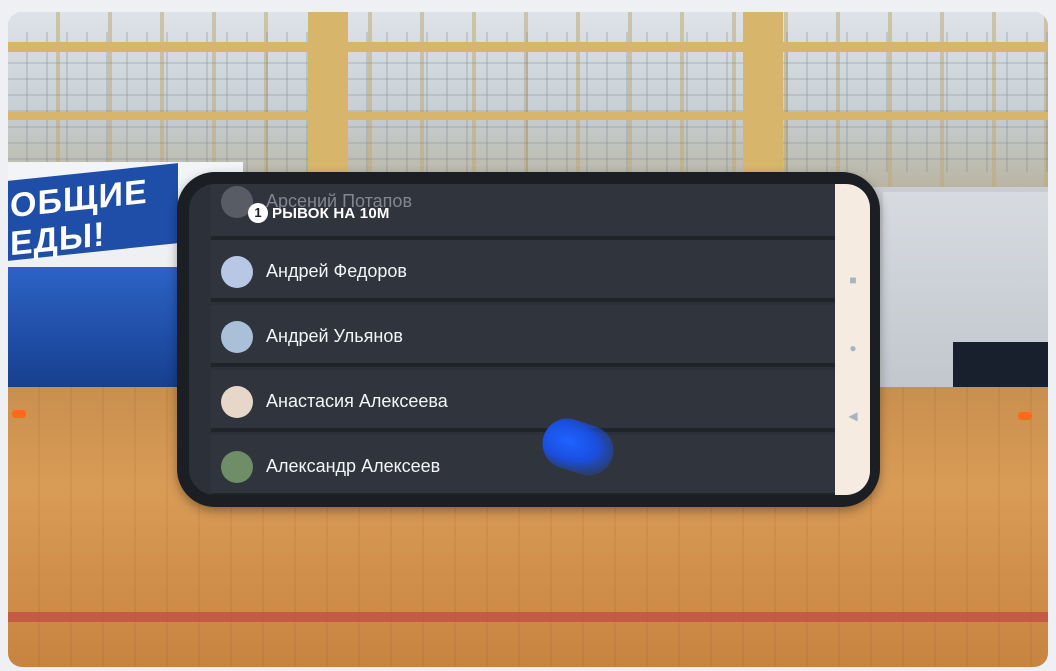 This screenshot has height=671, width=1056. What do you see at coordinates (523, 465) in the screenshot?
I see `list-item: Александр Алексеев` at bounding box center [523, 465].